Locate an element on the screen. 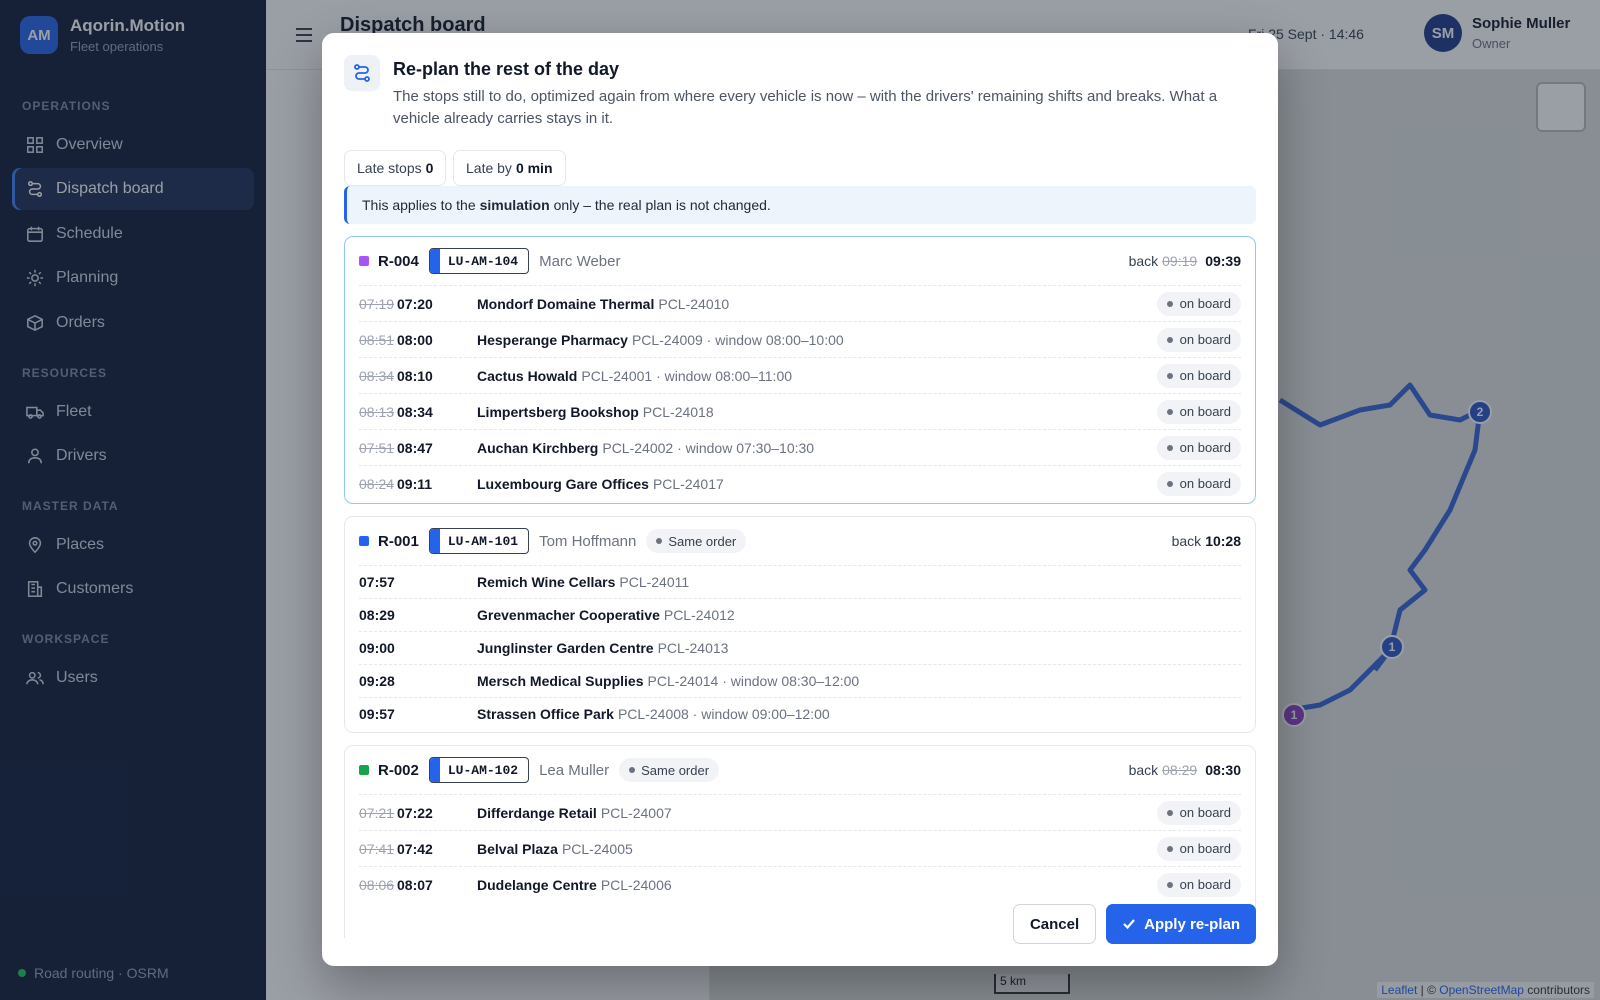 The height and width of the screenshot is (1000, 1600). route-code: R-001 is located at coordinates (398, 541).